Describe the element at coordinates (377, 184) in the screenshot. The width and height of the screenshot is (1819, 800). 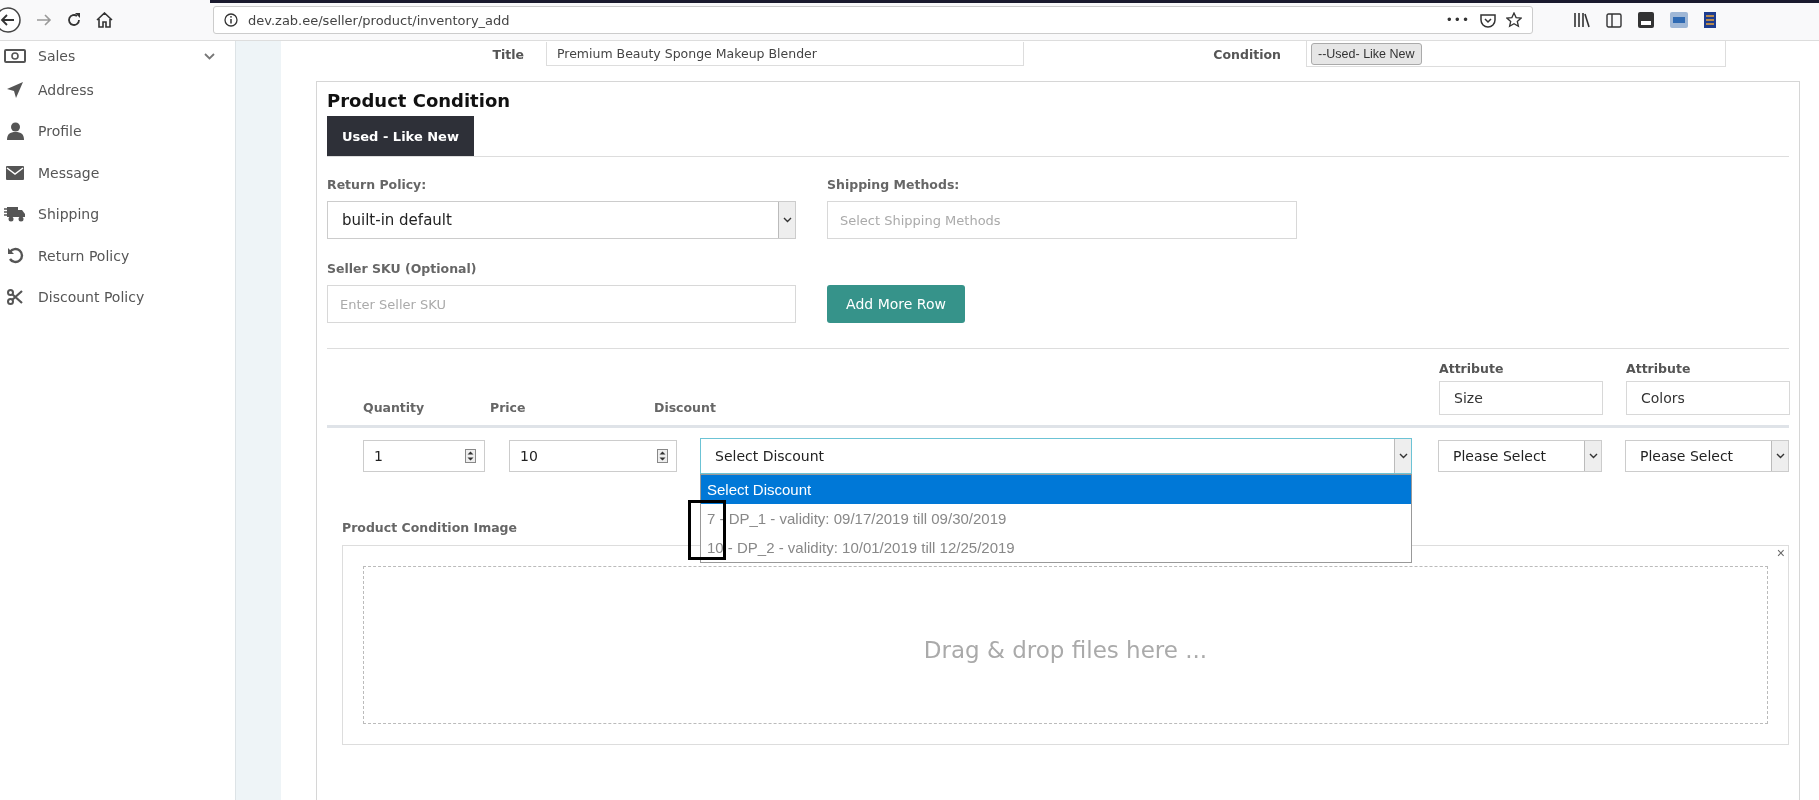
I see `return-policy-label: Return Policy:` at that location.